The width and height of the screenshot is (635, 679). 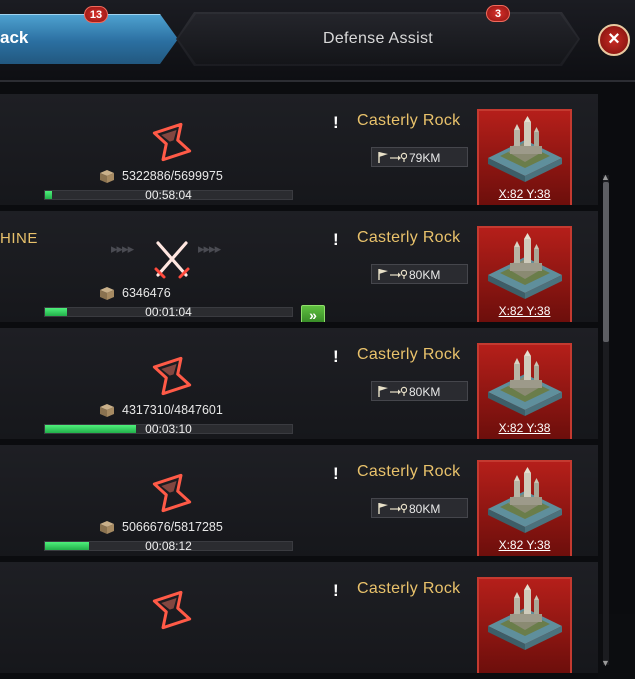 I want to click on troop-count-text: 5066676/5817285, so click(x=172, y=527).